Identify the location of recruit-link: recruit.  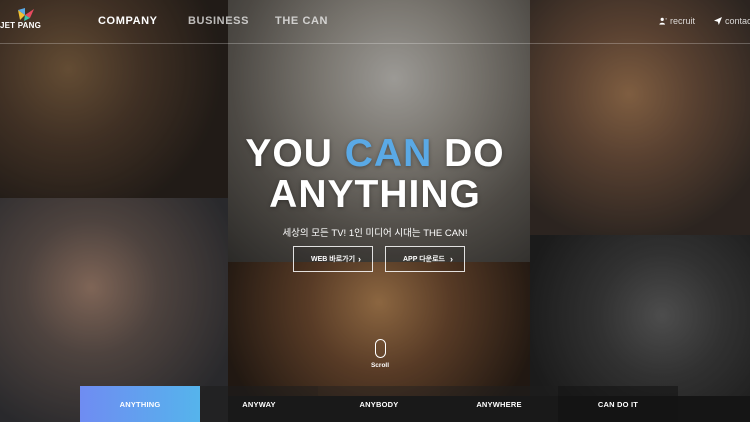
(677, 21).